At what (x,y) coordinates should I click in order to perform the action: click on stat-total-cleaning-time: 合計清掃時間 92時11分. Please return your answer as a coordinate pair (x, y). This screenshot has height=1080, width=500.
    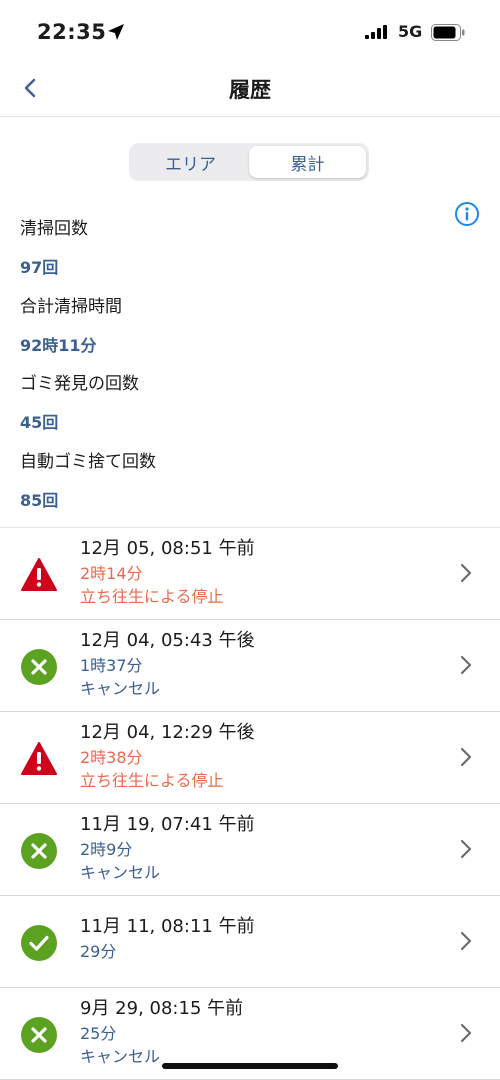
    Looking at the image, I should click on (71, 324).